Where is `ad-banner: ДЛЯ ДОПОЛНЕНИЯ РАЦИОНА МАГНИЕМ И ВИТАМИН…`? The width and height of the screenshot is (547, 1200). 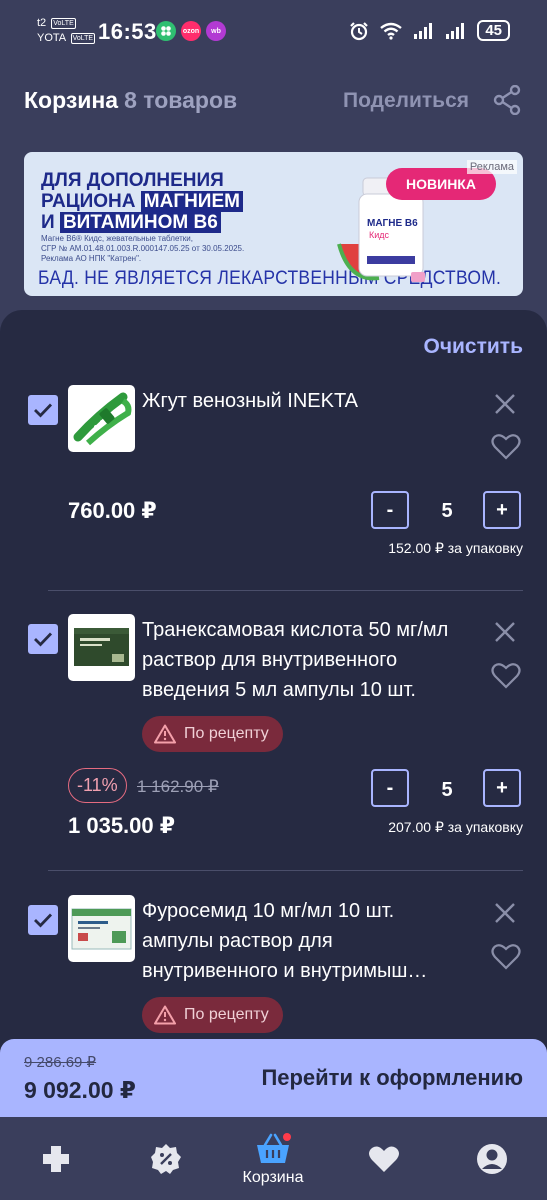
ad-banner: ДЛЯ ДОПОЛНЕНИЯ РАЦИОНА МАГНИЕМ И ВИТАМИН… is located at coordinates (273, 224).